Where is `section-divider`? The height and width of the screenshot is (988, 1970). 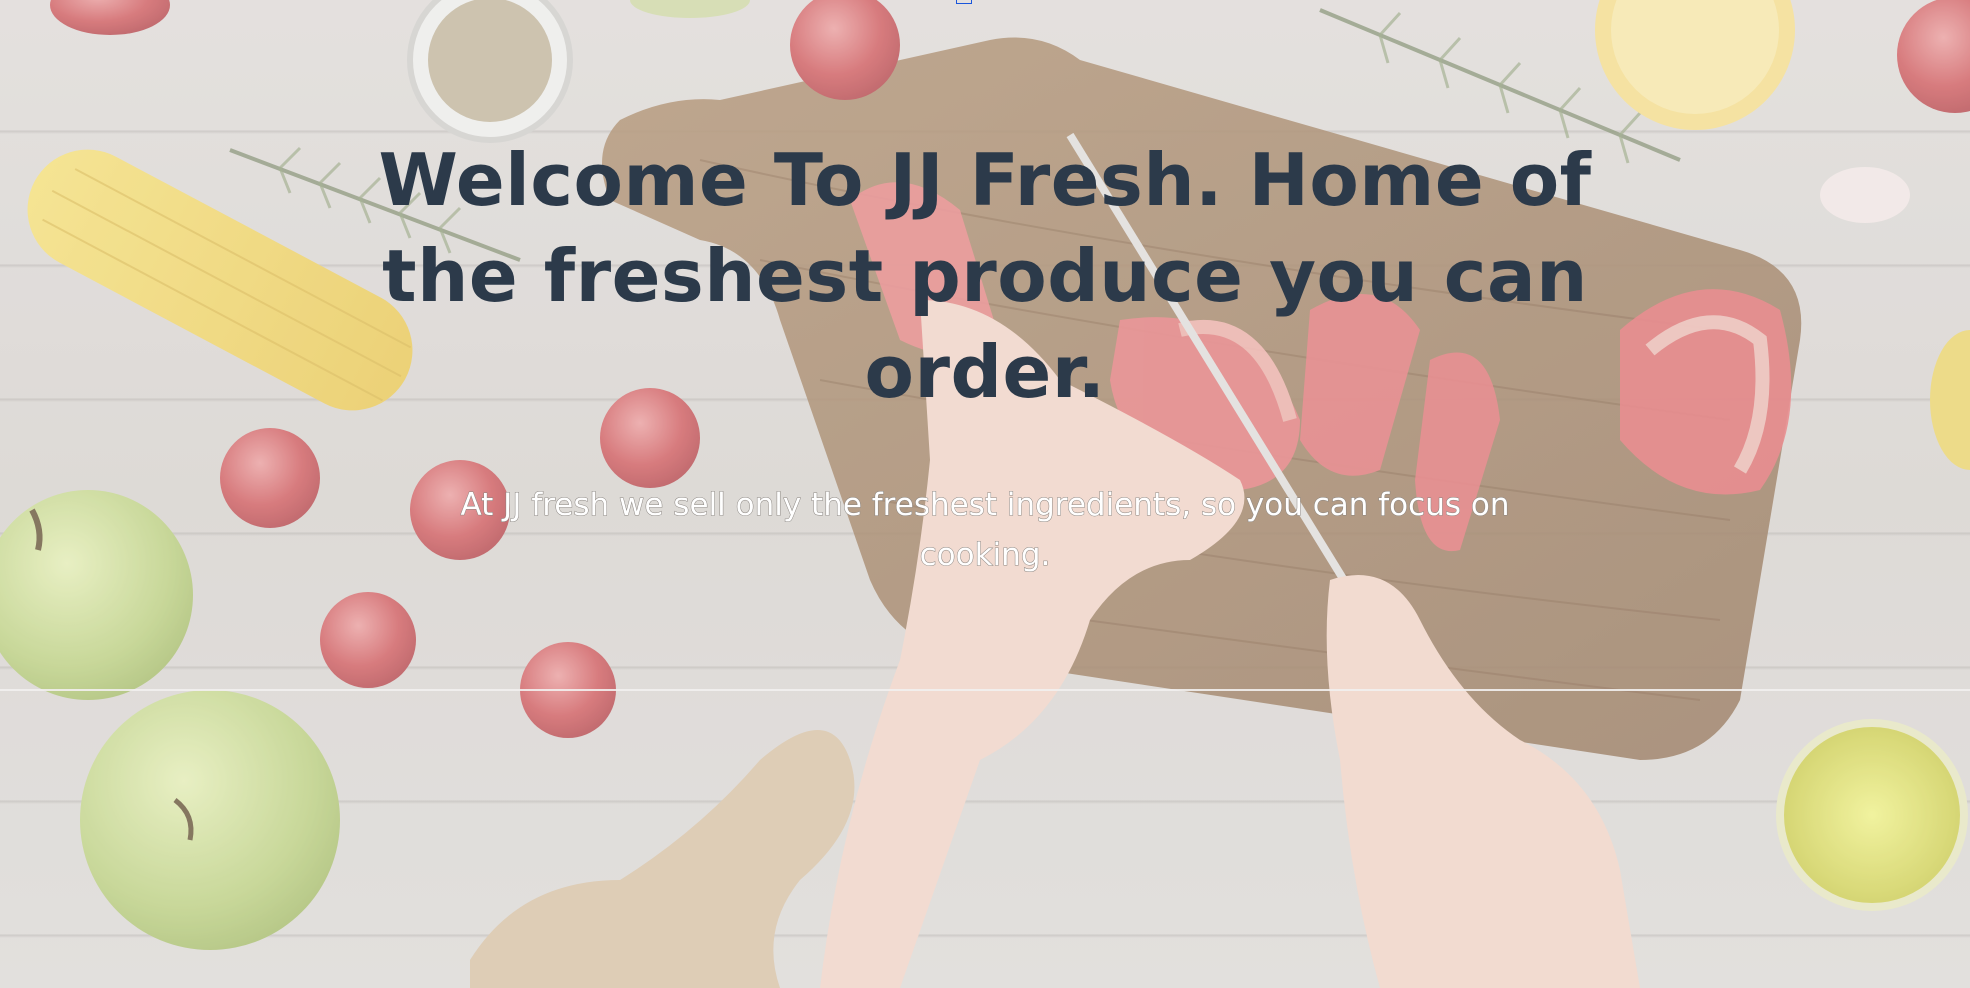
section-divider is located at coordinates (985, 690).